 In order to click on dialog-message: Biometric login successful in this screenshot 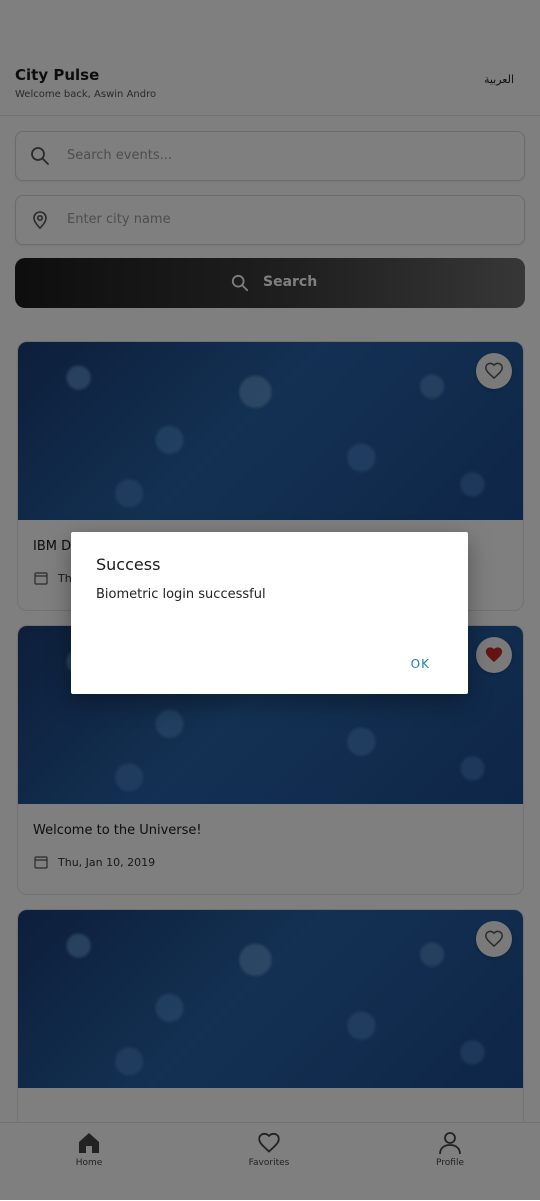, I will do `click(181, 594)`.